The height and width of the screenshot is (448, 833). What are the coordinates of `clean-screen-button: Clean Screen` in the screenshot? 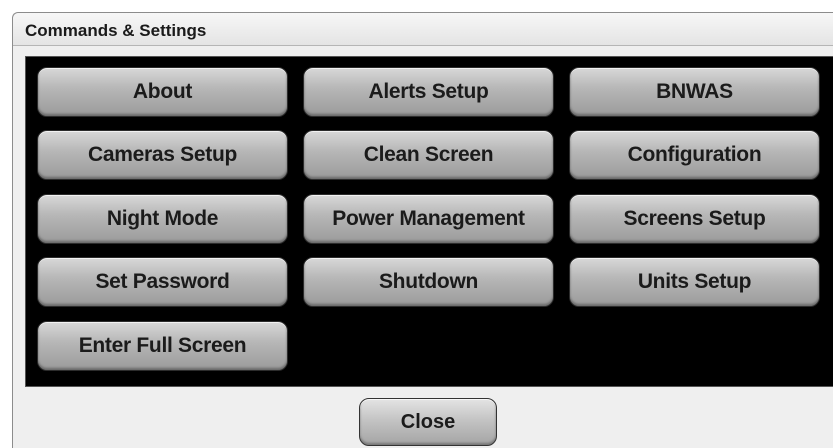 It's located at (428, 155).